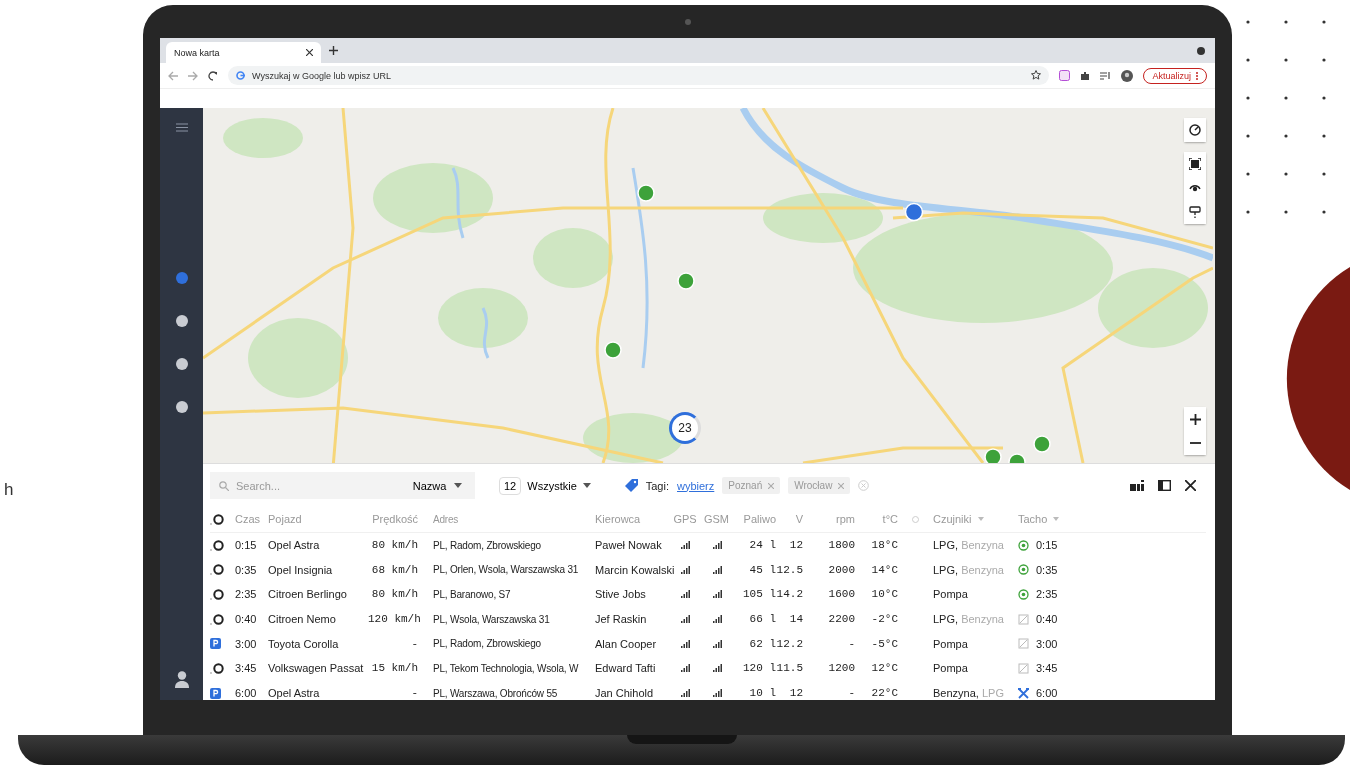  What do you see at coordinates (506, 570) in the screenshot?
I see `table-cell-text: PL, Orlen, Wsola, Warszawska 31` at bounding box center [506, 570].